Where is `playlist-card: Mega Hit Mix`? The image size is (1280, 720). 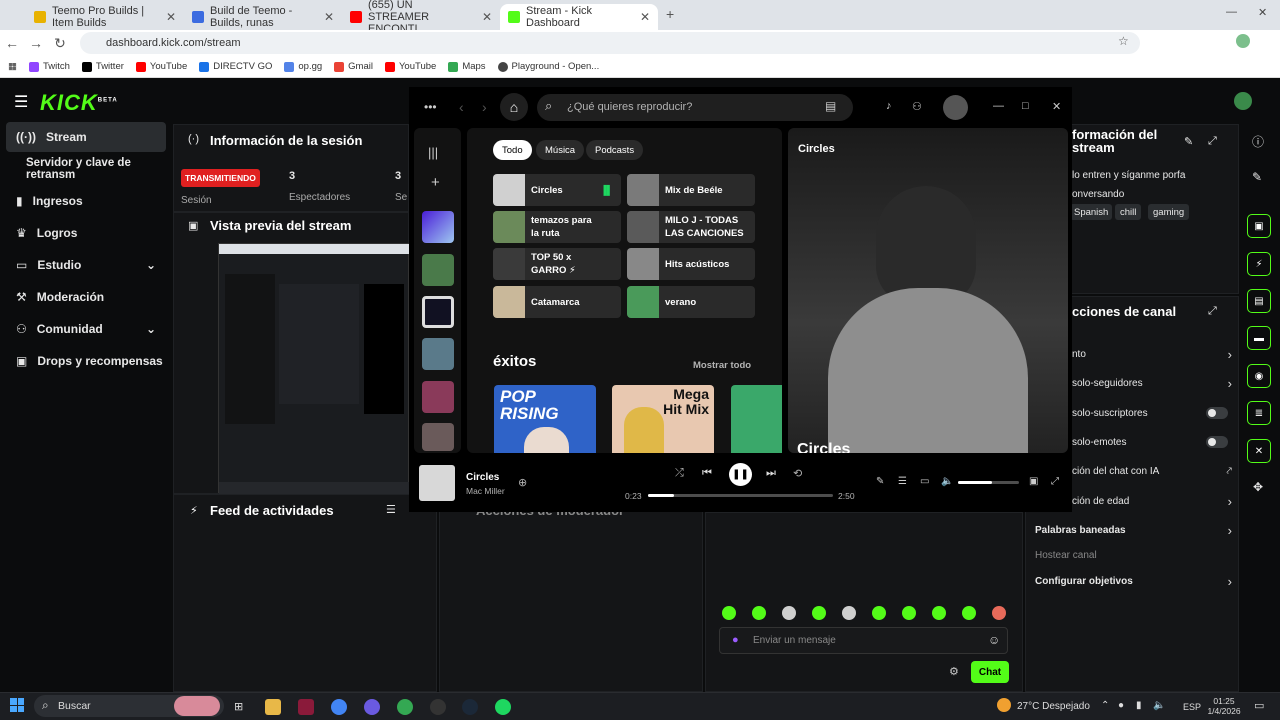 playlist-card: Mega Hit Mix is located at coordinates (663, 419).